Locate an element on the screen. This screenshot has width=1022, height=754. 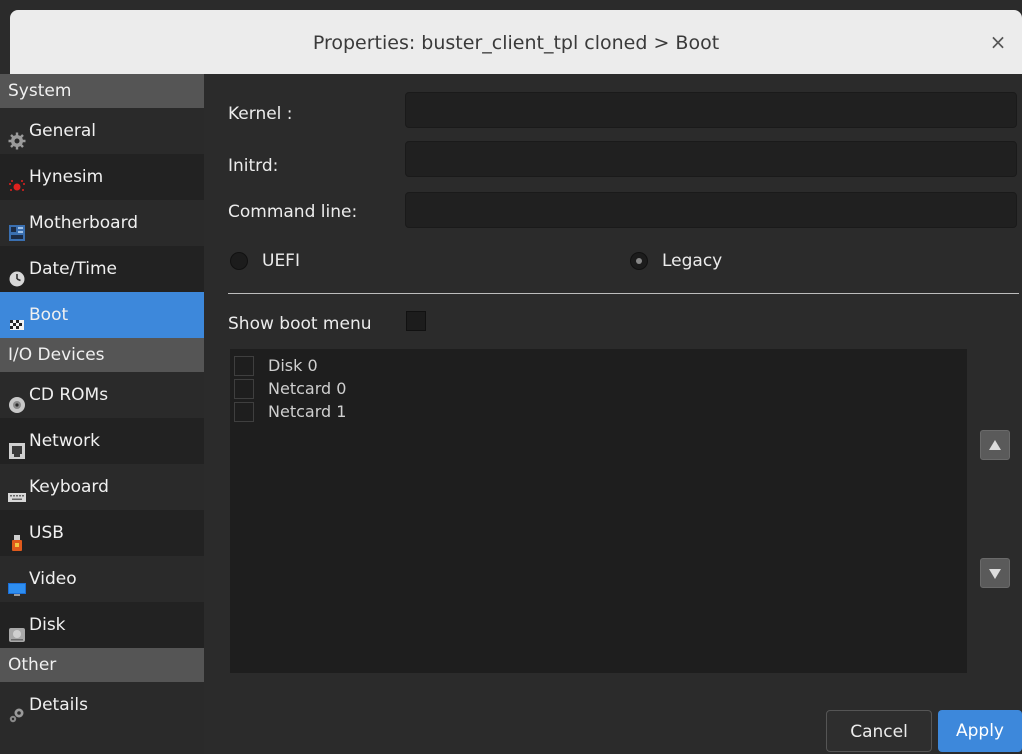
clock-icon is located at coordinates (17, 273).